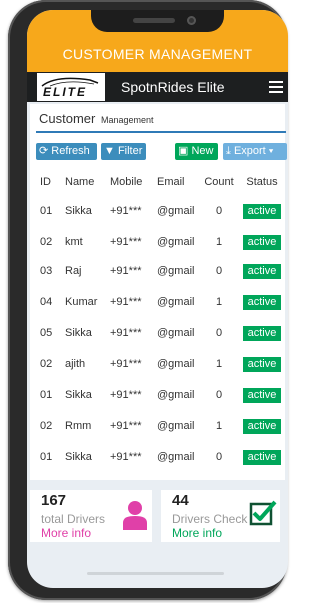 The height and width of the screenshot is (603, 320). I want to click on cell-id: 05, so click(46, 333).